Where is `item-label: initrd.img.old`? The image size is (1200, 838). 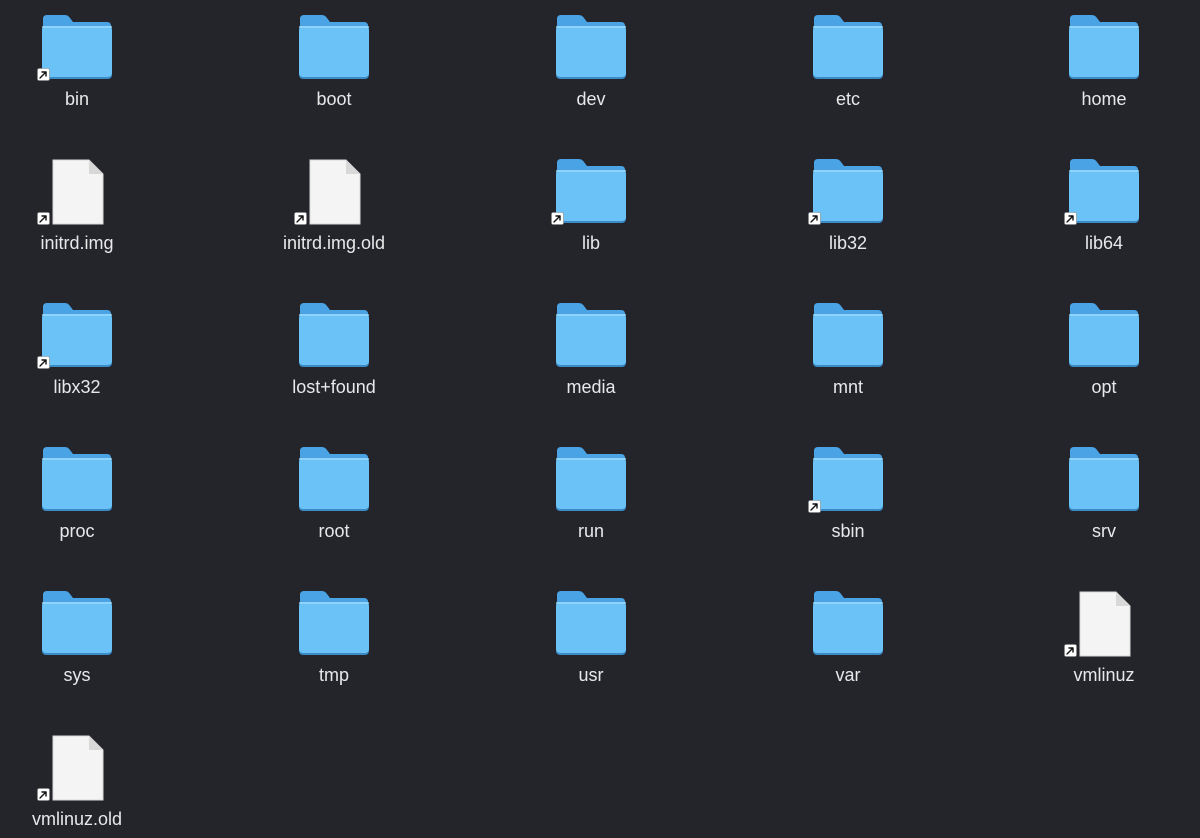 item-label: initrd.img.old is located at coordinates (334, 243).